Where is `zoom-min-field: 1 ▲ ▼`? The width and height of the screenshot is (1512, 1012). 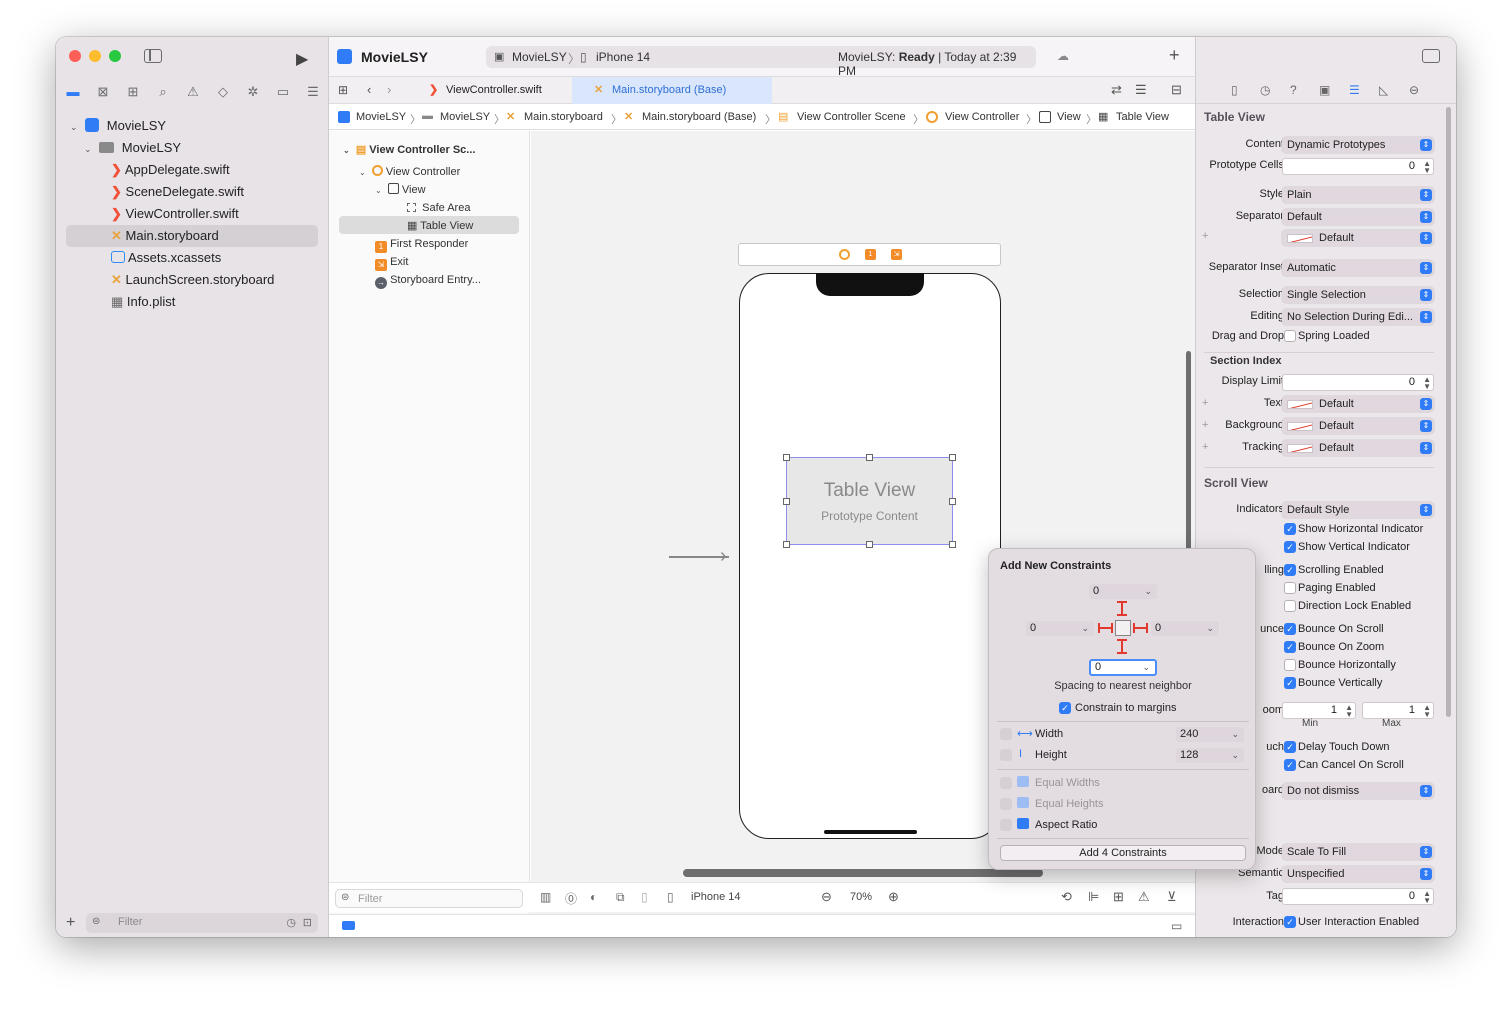 zoom-min-field: 1 ▲ ▼ is located at coordinates (1319, 710).